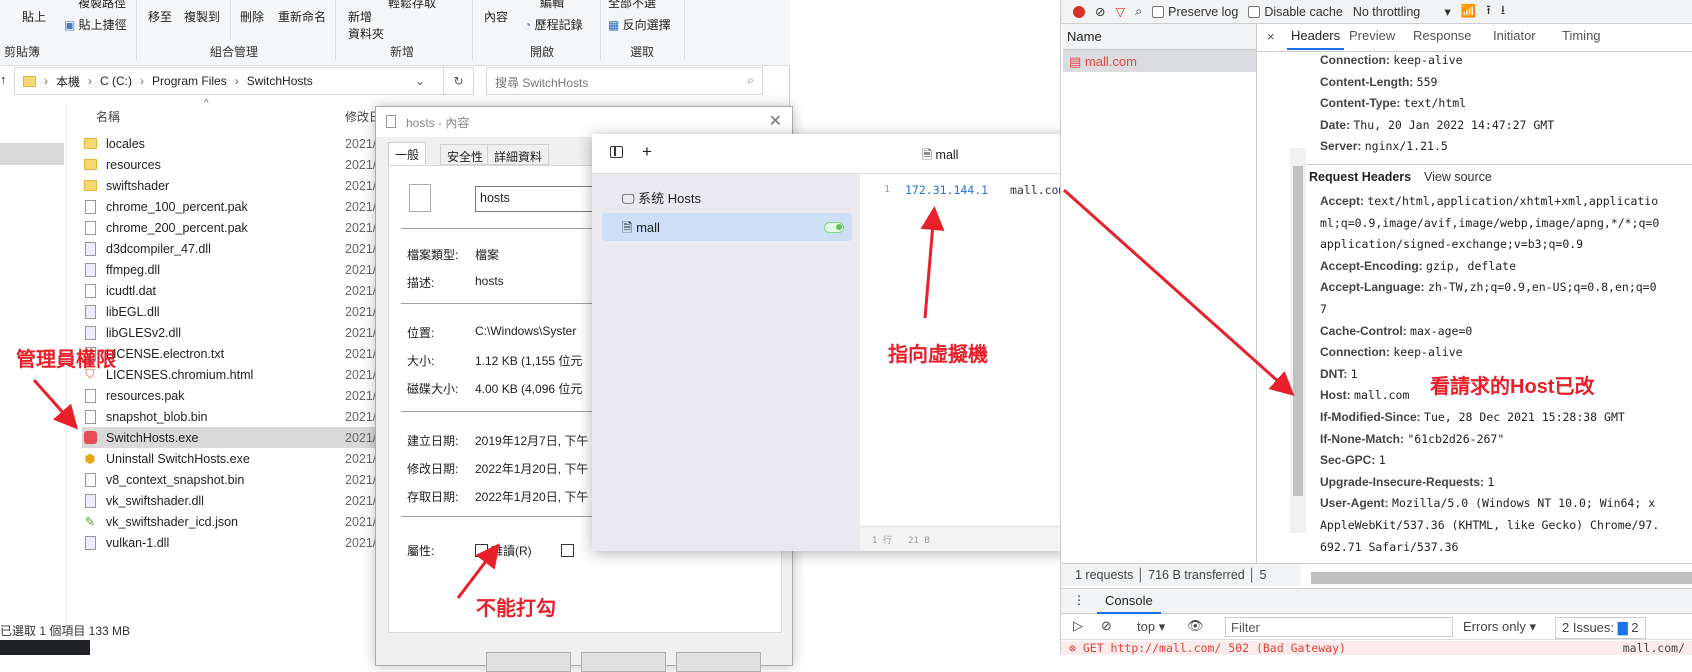 Image resolution: width=1692 pixels, height=672 pixels. What do you see at coordinates (66, 360) in the screenshot?
I see `annotation-admin: 管理員權限` at bounding box center [66, 360].